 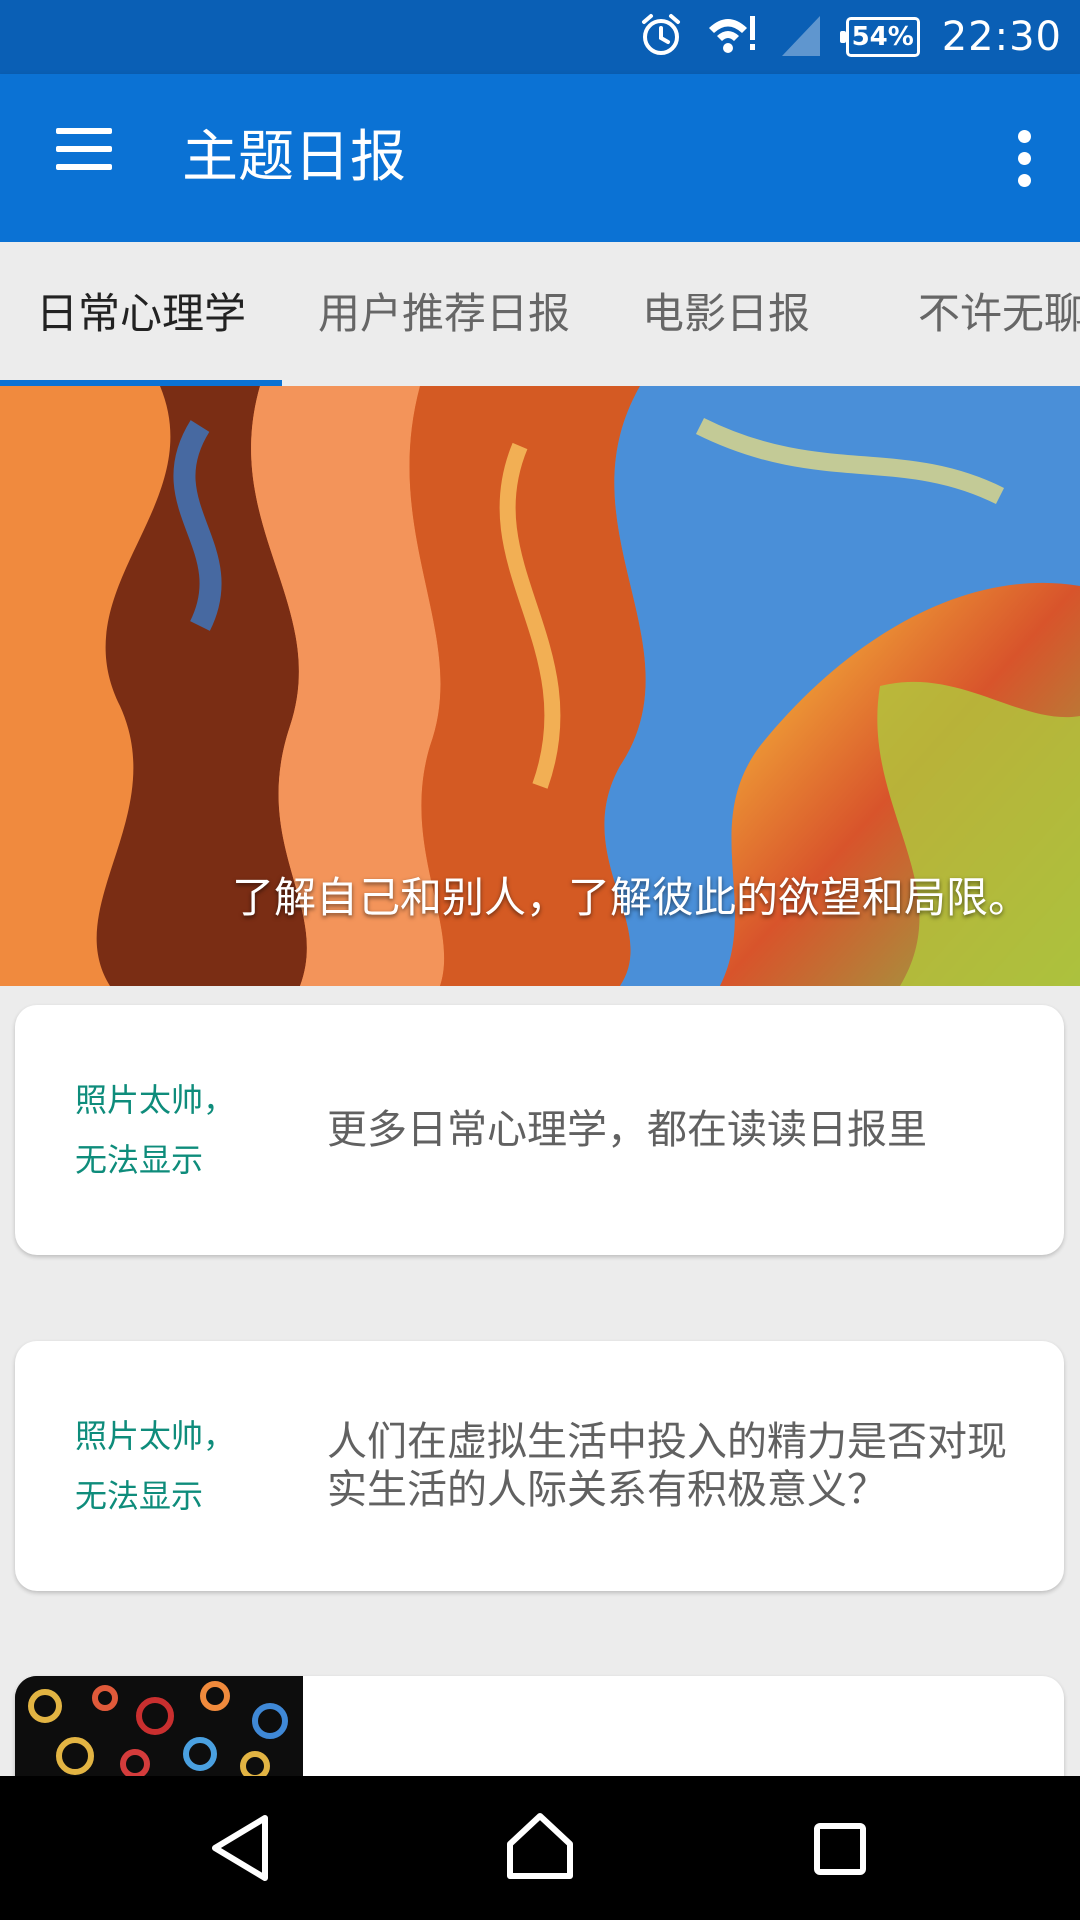 I want to click on app-bar: 主题日报, so click(x=540, y=158).